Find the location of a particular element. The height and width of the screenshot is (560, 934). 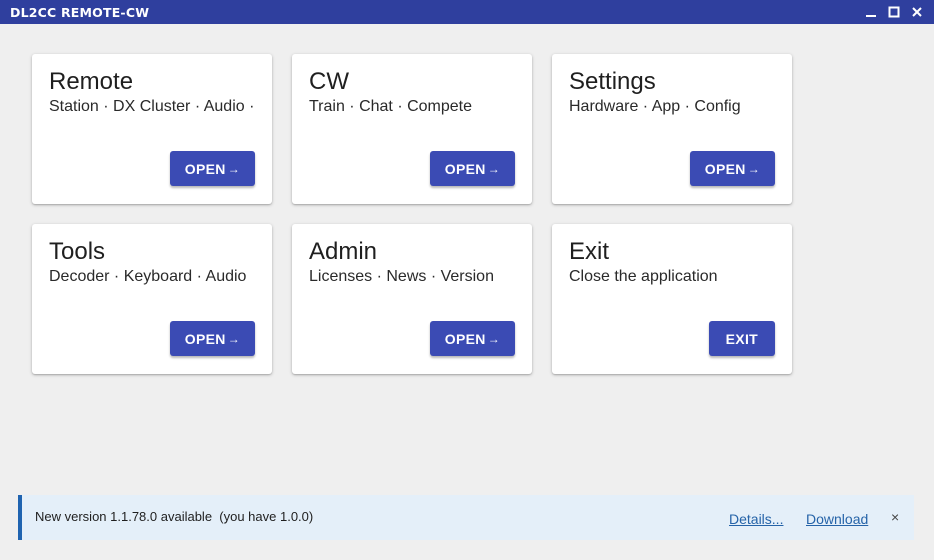

card-title: Tools is located at coordinates (77, 251).